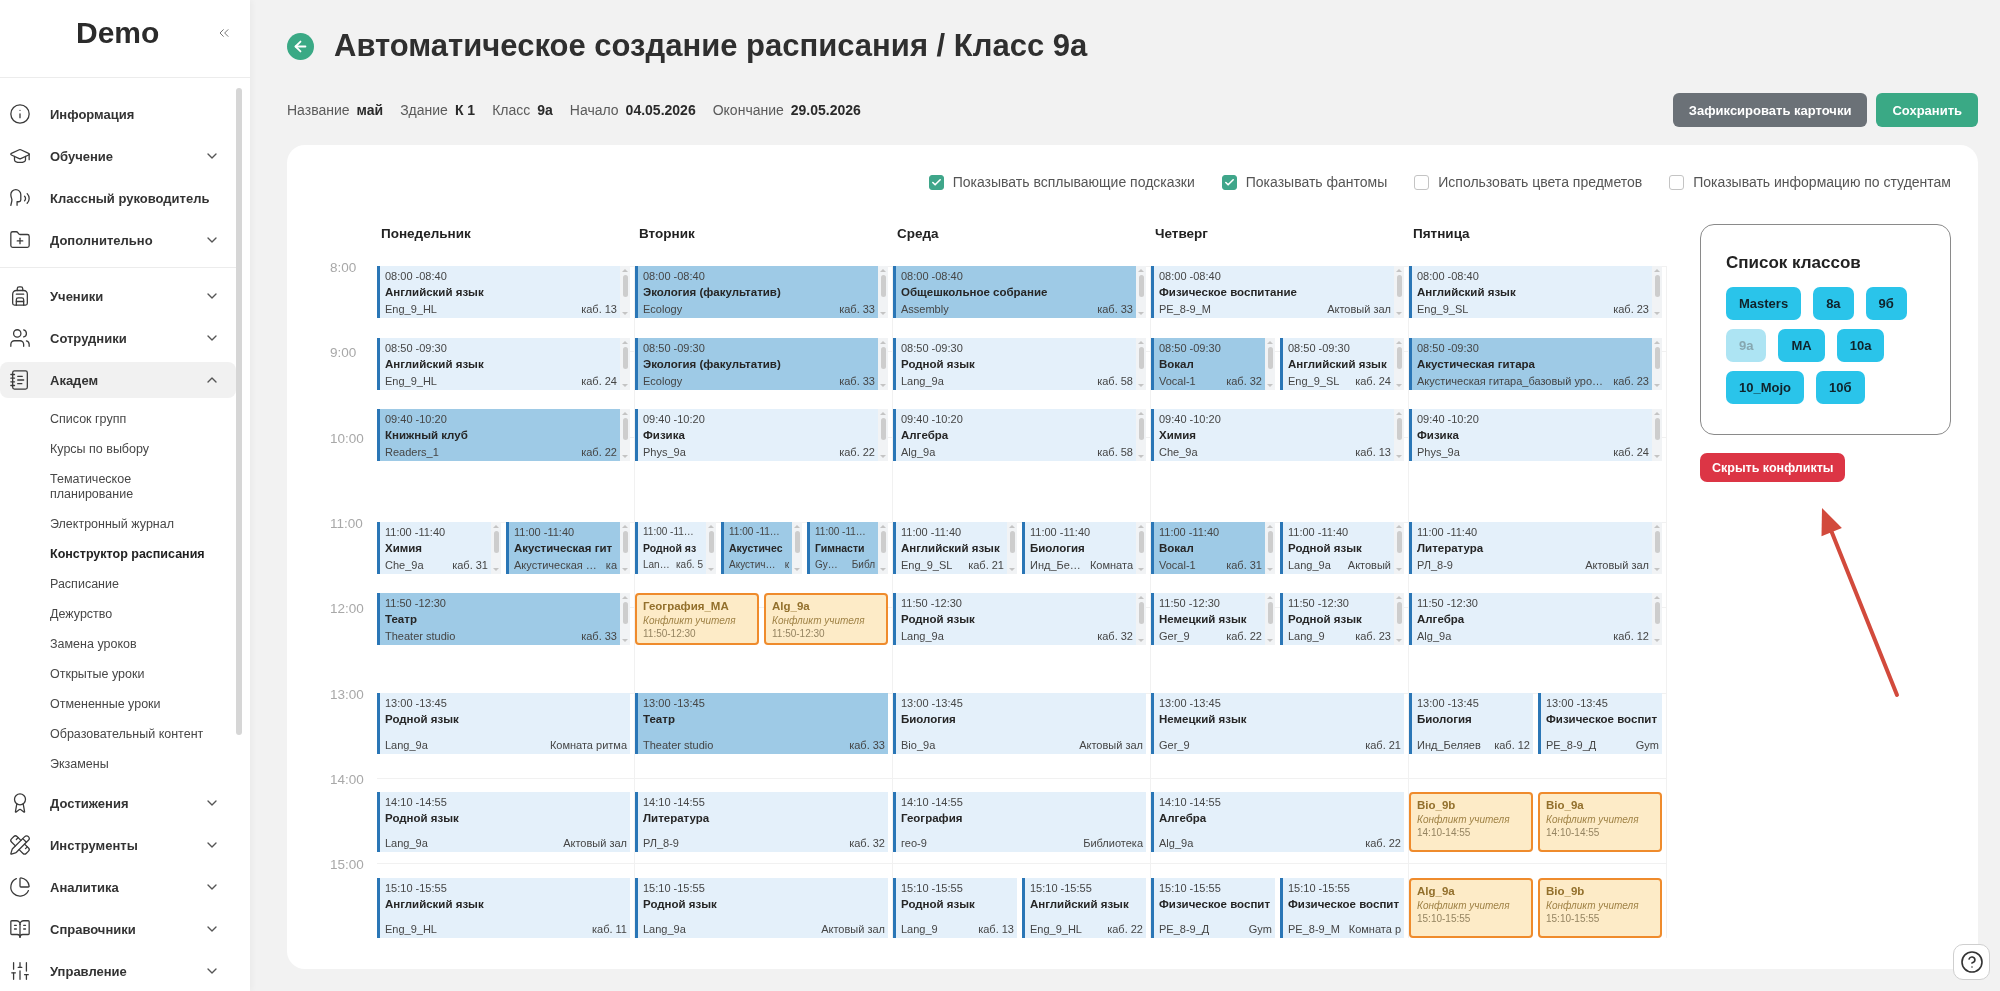 The width and height of the screenshot is (2000, 991). Describe the element at coordinates (1822, 182) in the screenshot. I see `checkbox-label: Показывать информацию по студентам` at that location.